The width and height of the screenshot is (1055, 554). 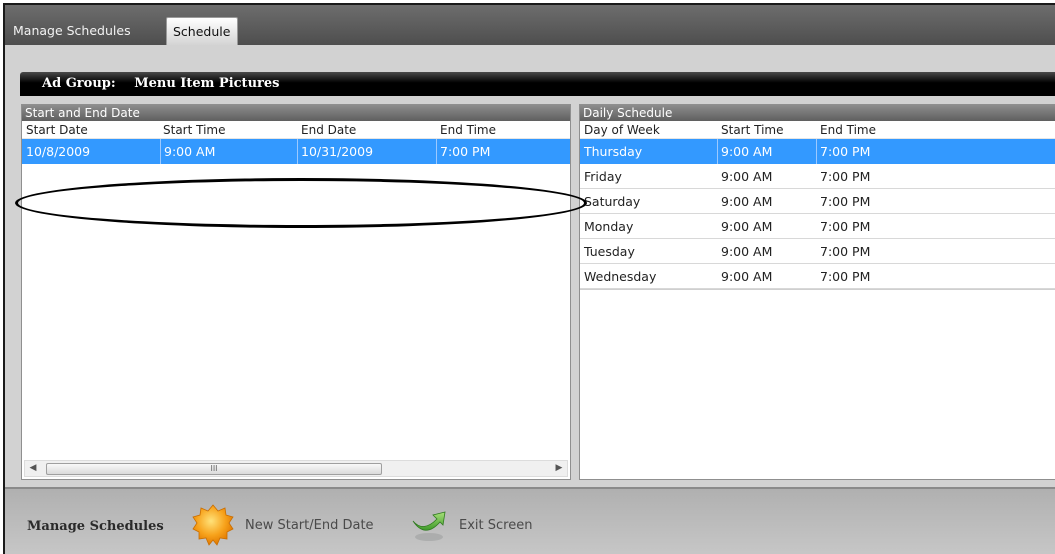 What do you see at coordinates (296, 130) in the screenshot?
I see `grid-header: Start Date Start Time End Date End Time` at bounding box center [296, 130].